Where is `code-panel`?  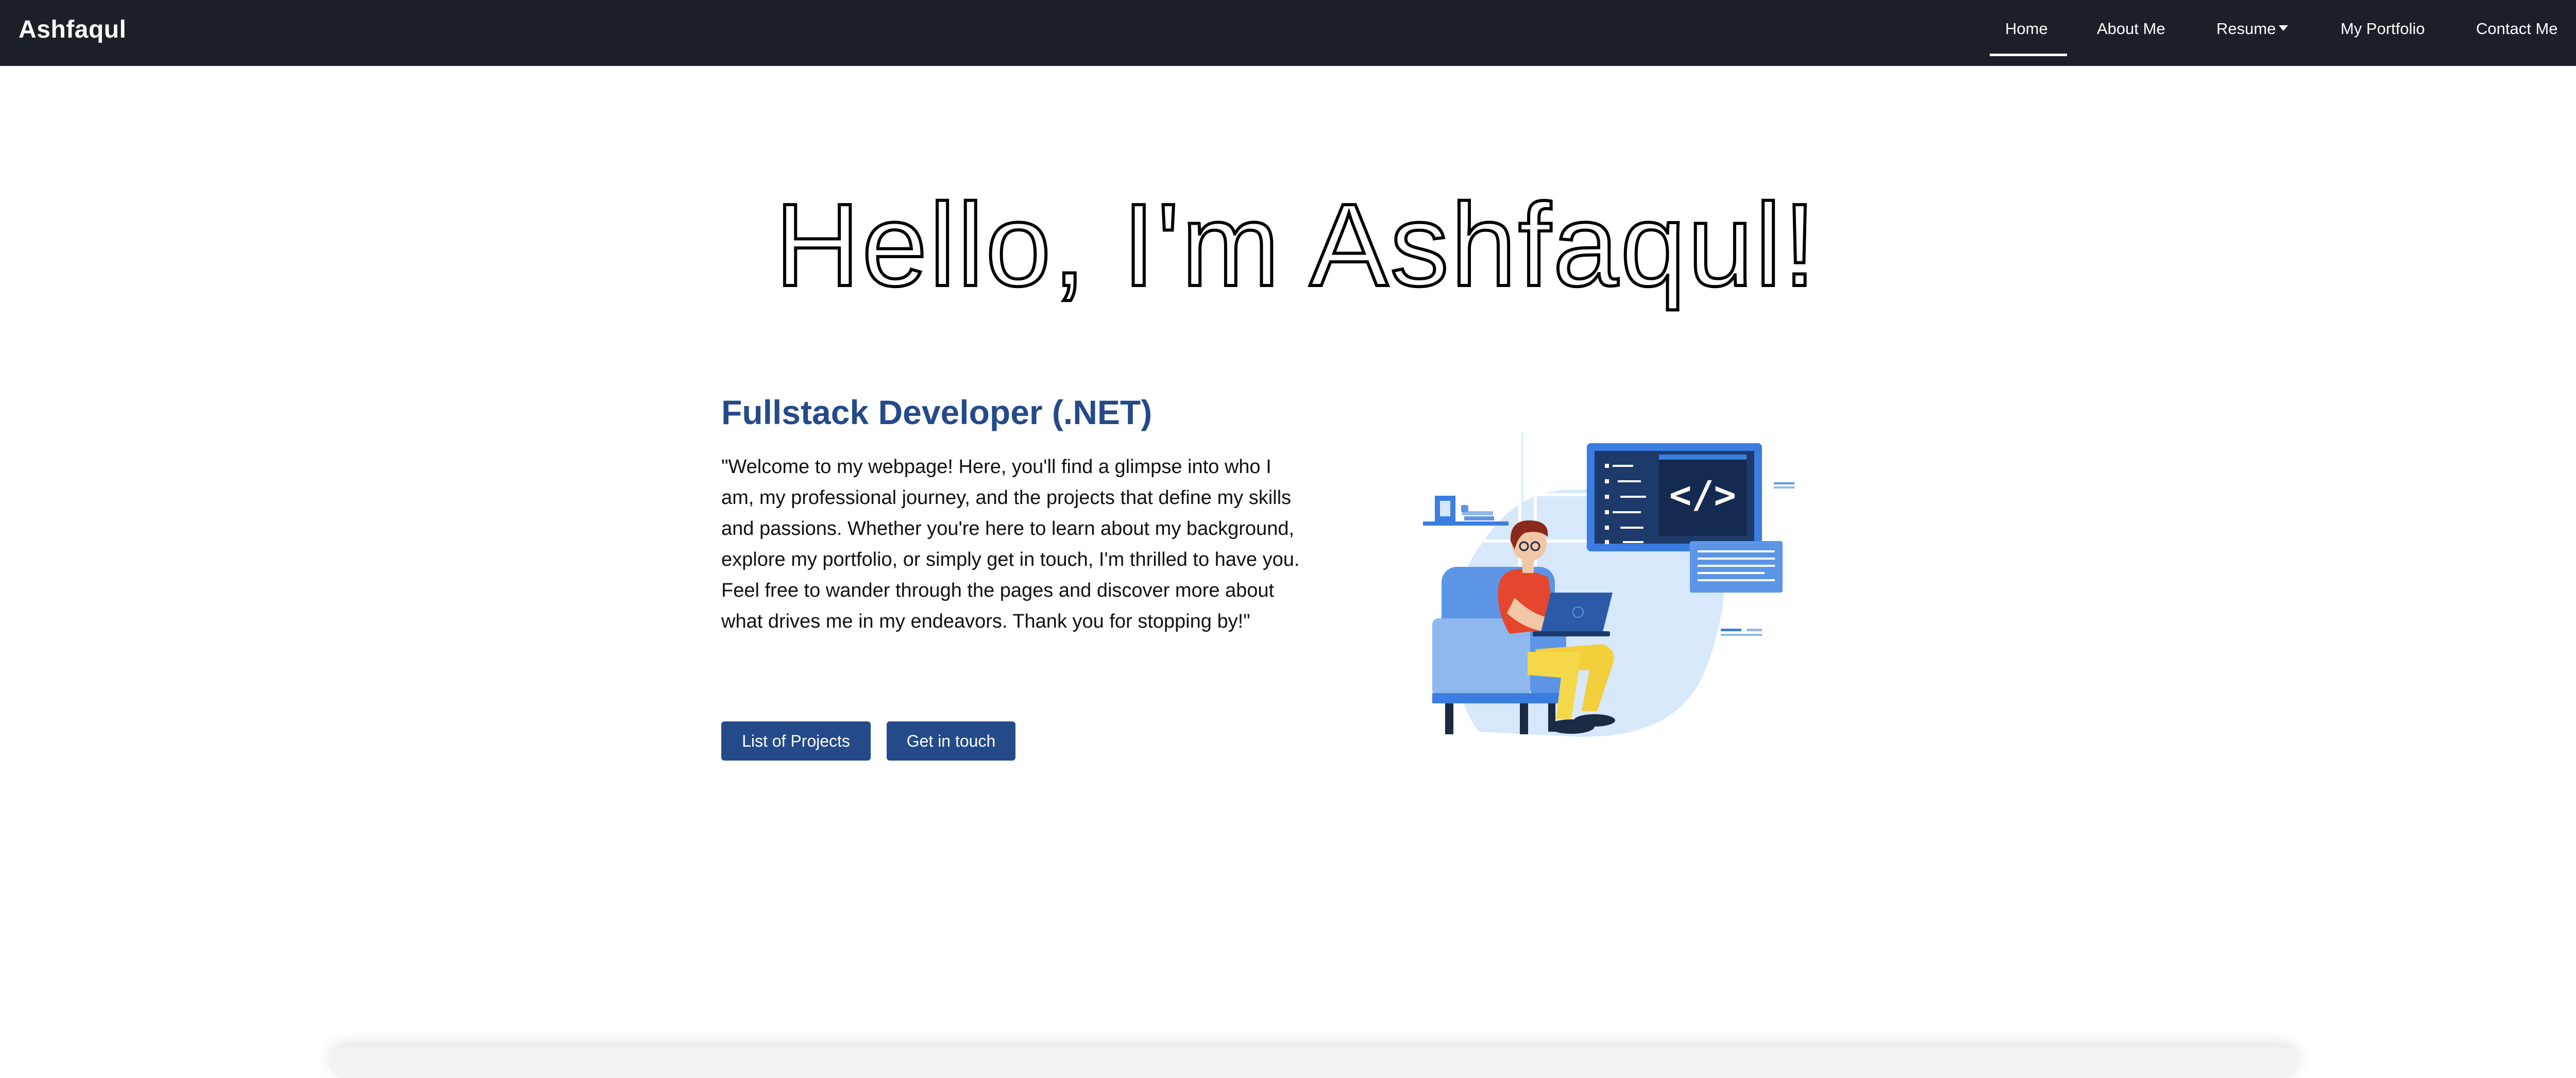
code-panel is located at coordinates (1736, 567).